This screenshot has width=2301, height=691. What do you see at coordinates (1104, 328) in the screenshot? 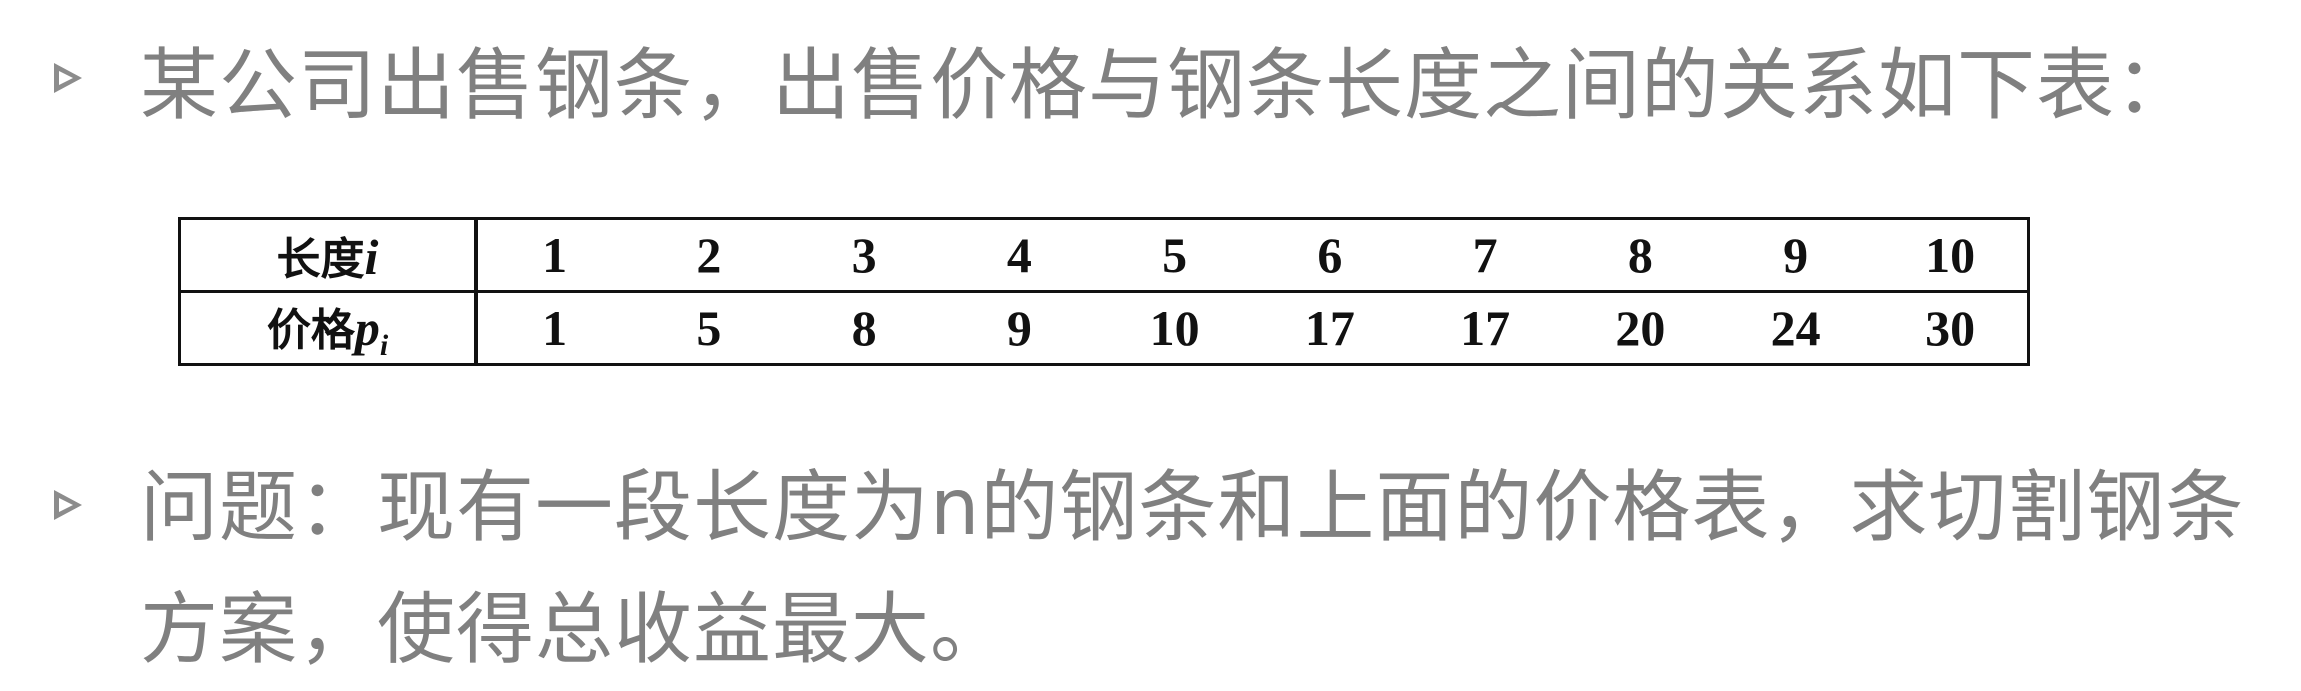
I see `table-row-price: 价格pi 1 5 8 9 10 17 17 20 24 30` at bounding box center [1104, 328].